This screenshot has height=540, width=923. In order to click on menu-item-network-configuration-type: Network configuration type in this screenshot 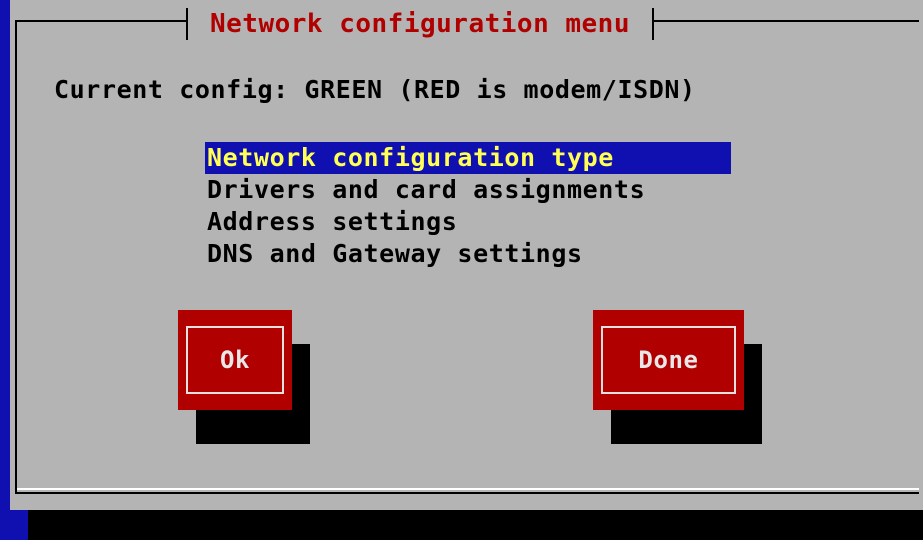, I will do `click(468, 158)`.